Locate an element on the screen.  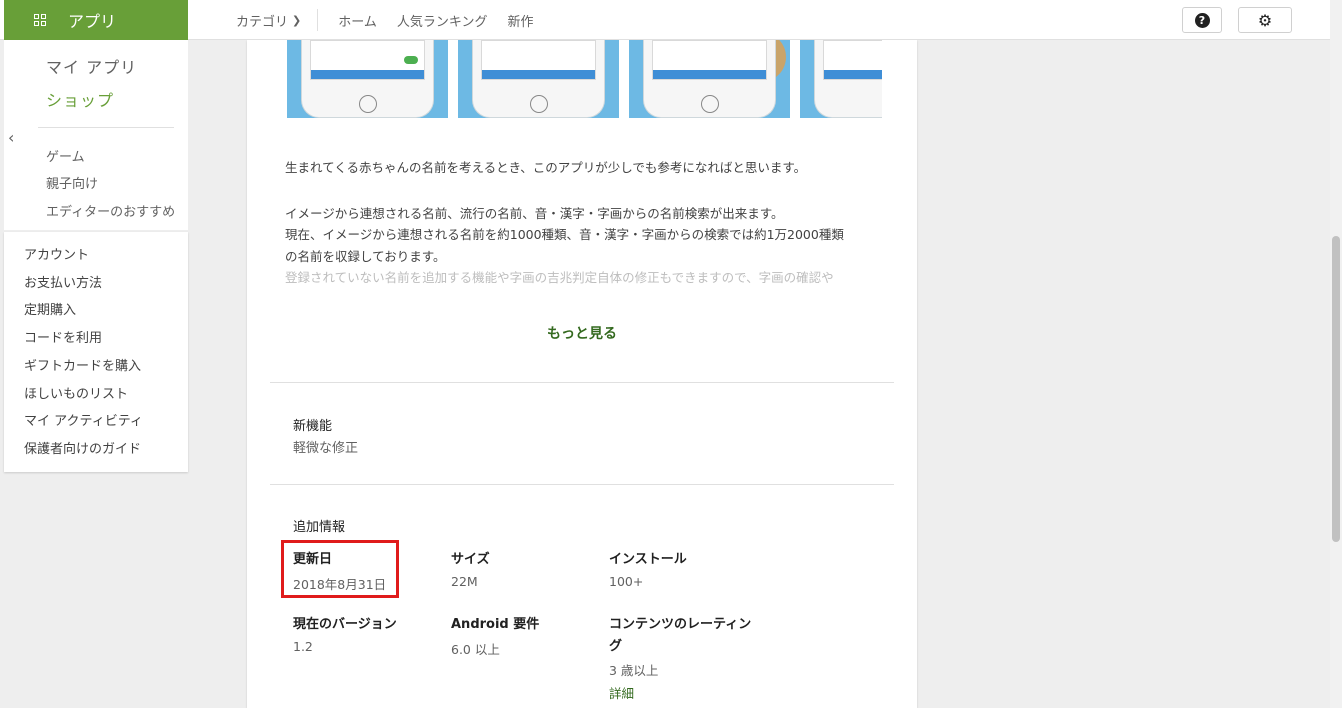
account-item-activity: マイ アクティビティ is located at coordinates (83, 419).